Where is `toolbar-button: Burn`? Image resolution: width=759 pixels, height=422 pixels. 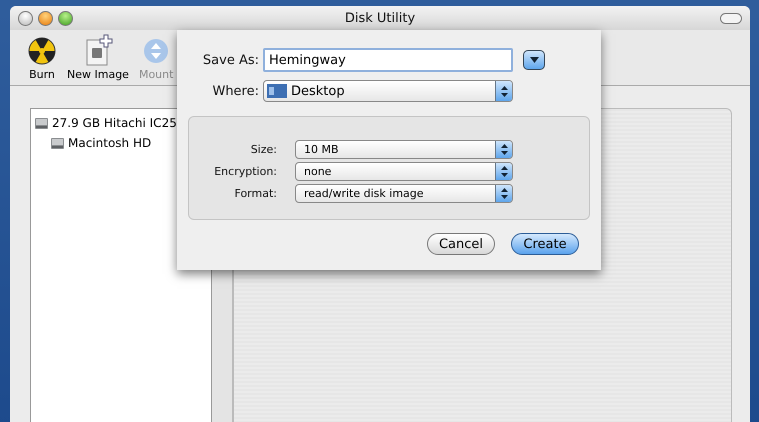
toolbar-button: Burn is located at coordinates (42, 60).